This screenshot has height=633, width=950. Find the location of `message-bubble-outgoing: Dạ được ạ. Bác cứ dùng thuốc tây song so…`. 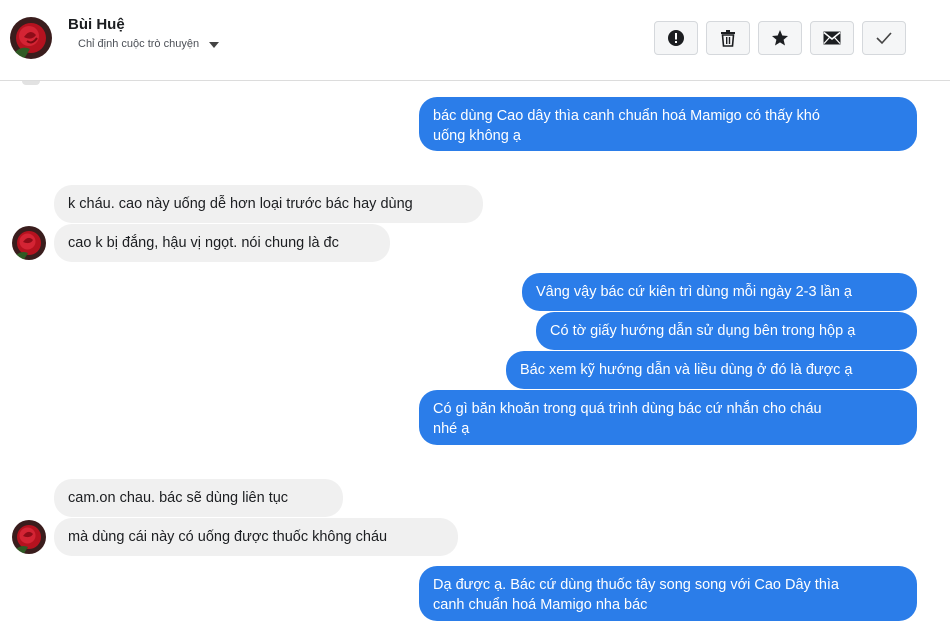

message-bubble-outgoing: Dạ được ạ. Bác cứ dùng thuốc tây song so… is located at coordinates (668, 593).